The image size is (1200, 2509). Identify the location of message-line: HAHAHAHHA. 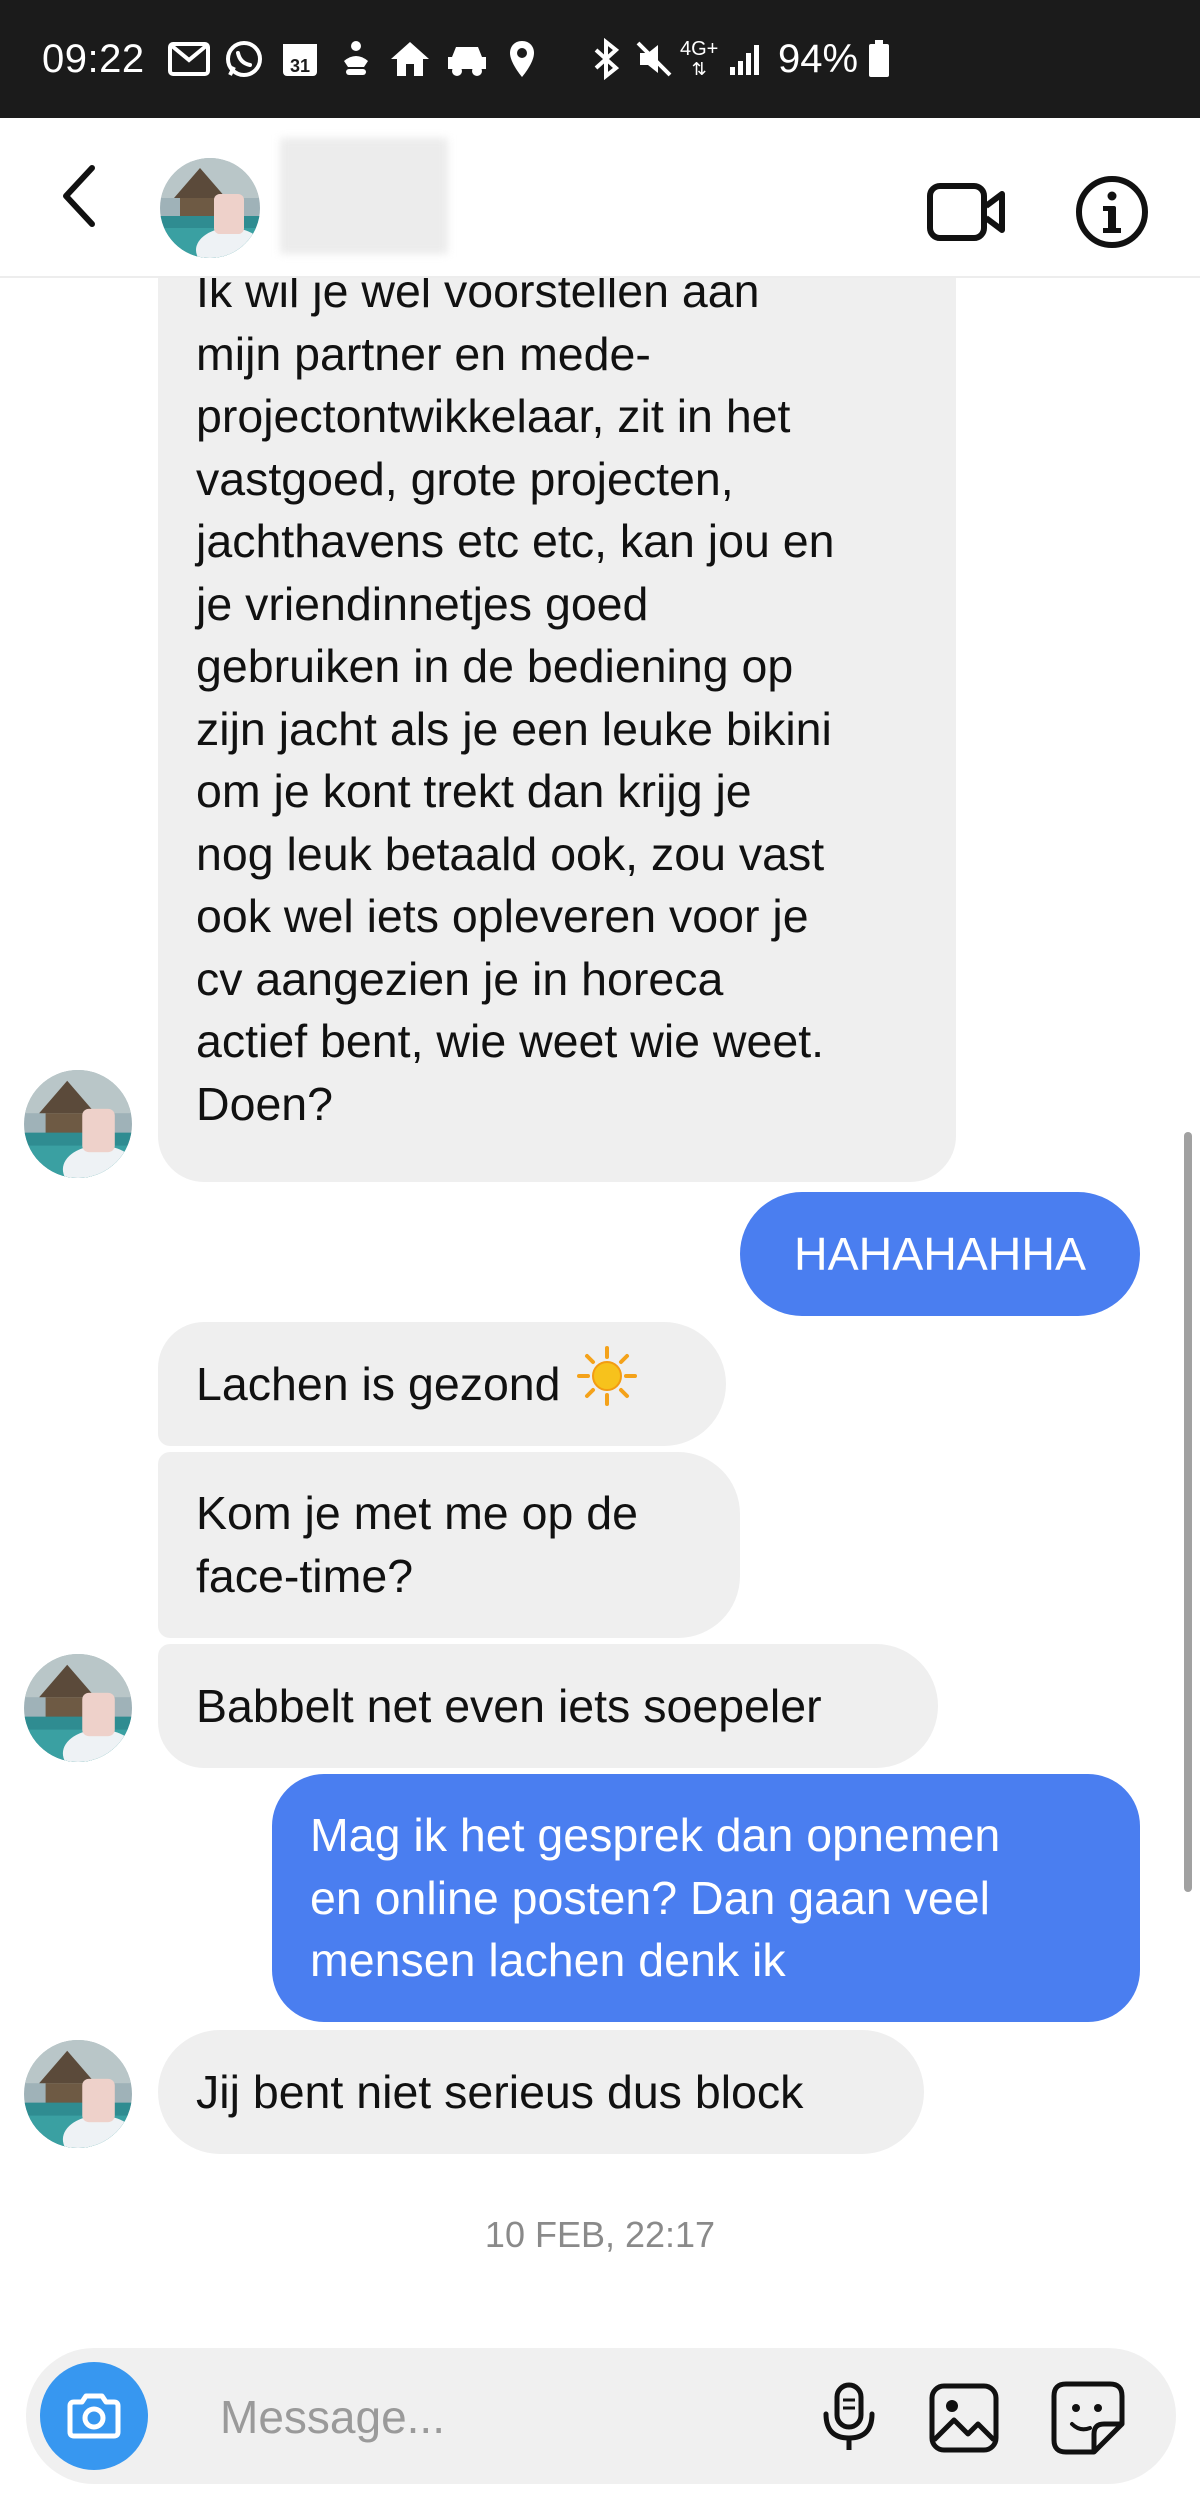
(940, 1253).